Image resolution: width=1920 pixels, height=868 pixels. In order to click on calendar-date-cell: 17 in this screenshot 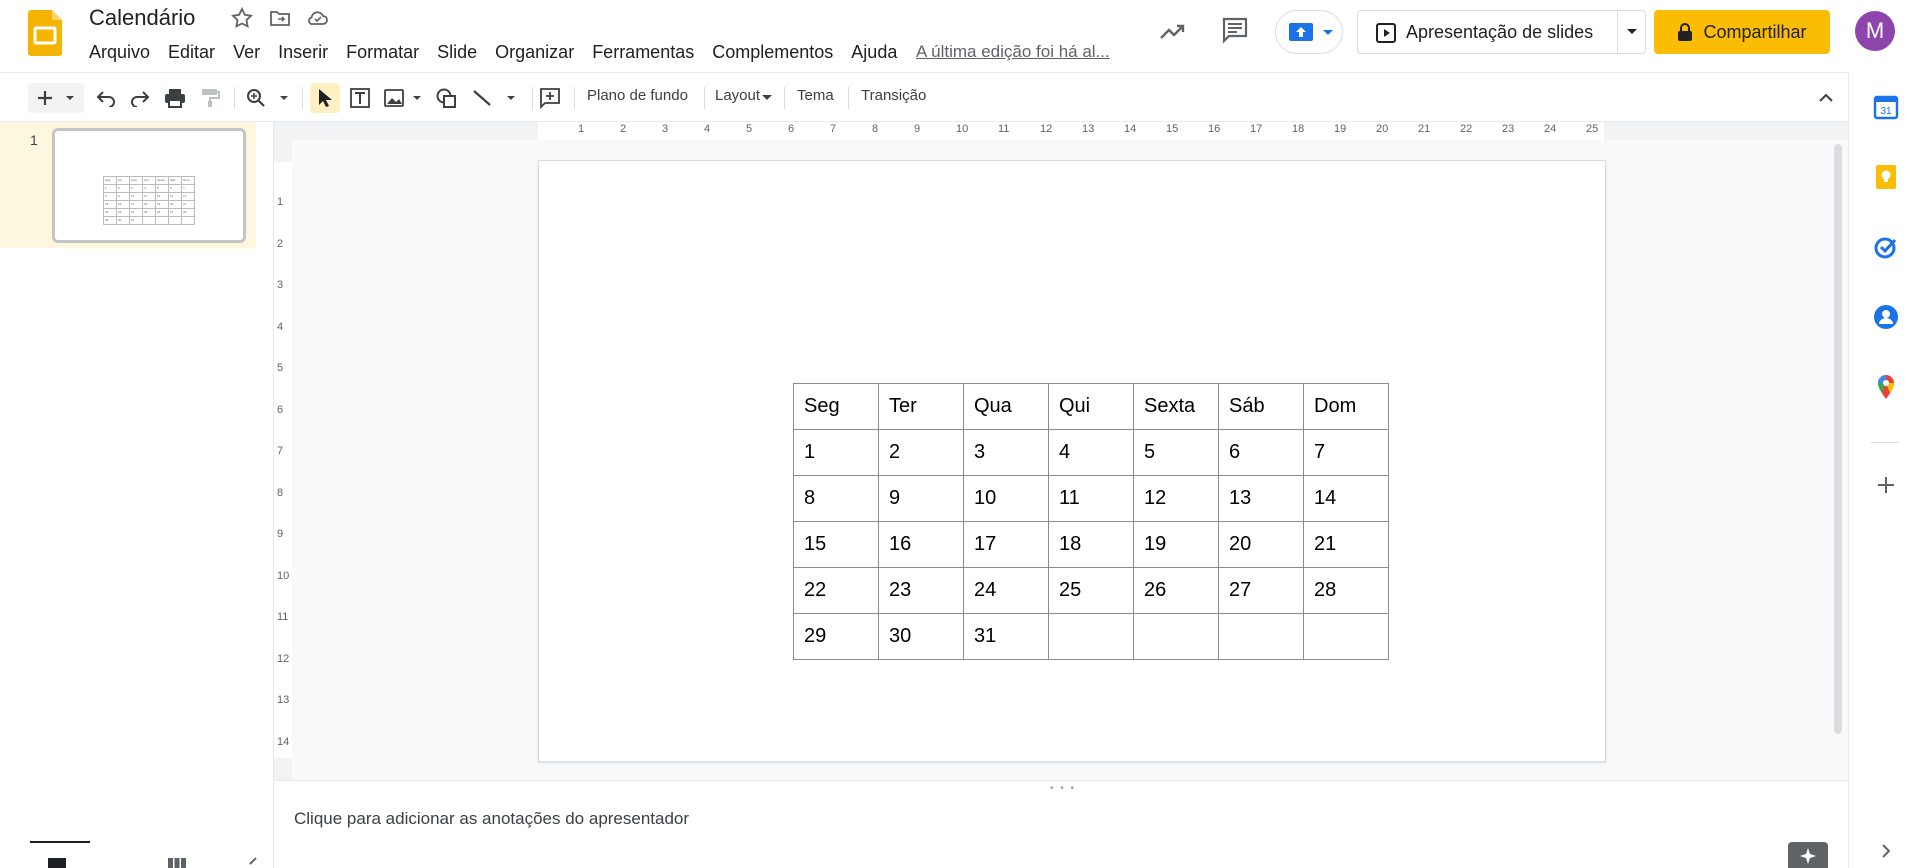, I will do `click(1006, 544)`.